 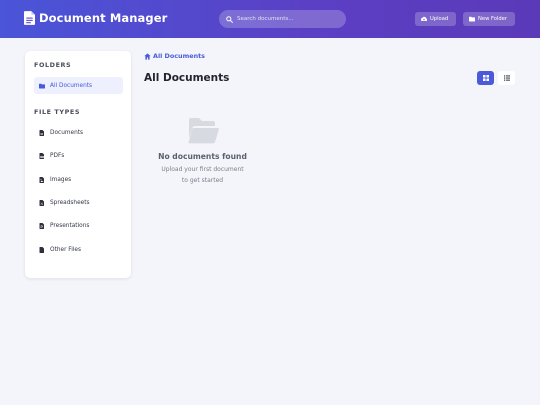 I want to click on new-folder-button: New Folder, so click(x=489, y=19).